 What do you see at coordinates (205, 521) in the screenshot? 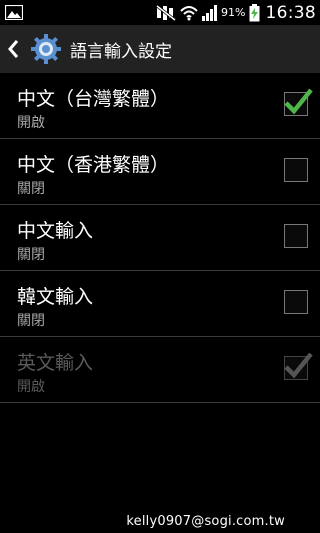
I see `watermark-text: kelly0907@sogi.com.tw` at bounding box center [205, 521].